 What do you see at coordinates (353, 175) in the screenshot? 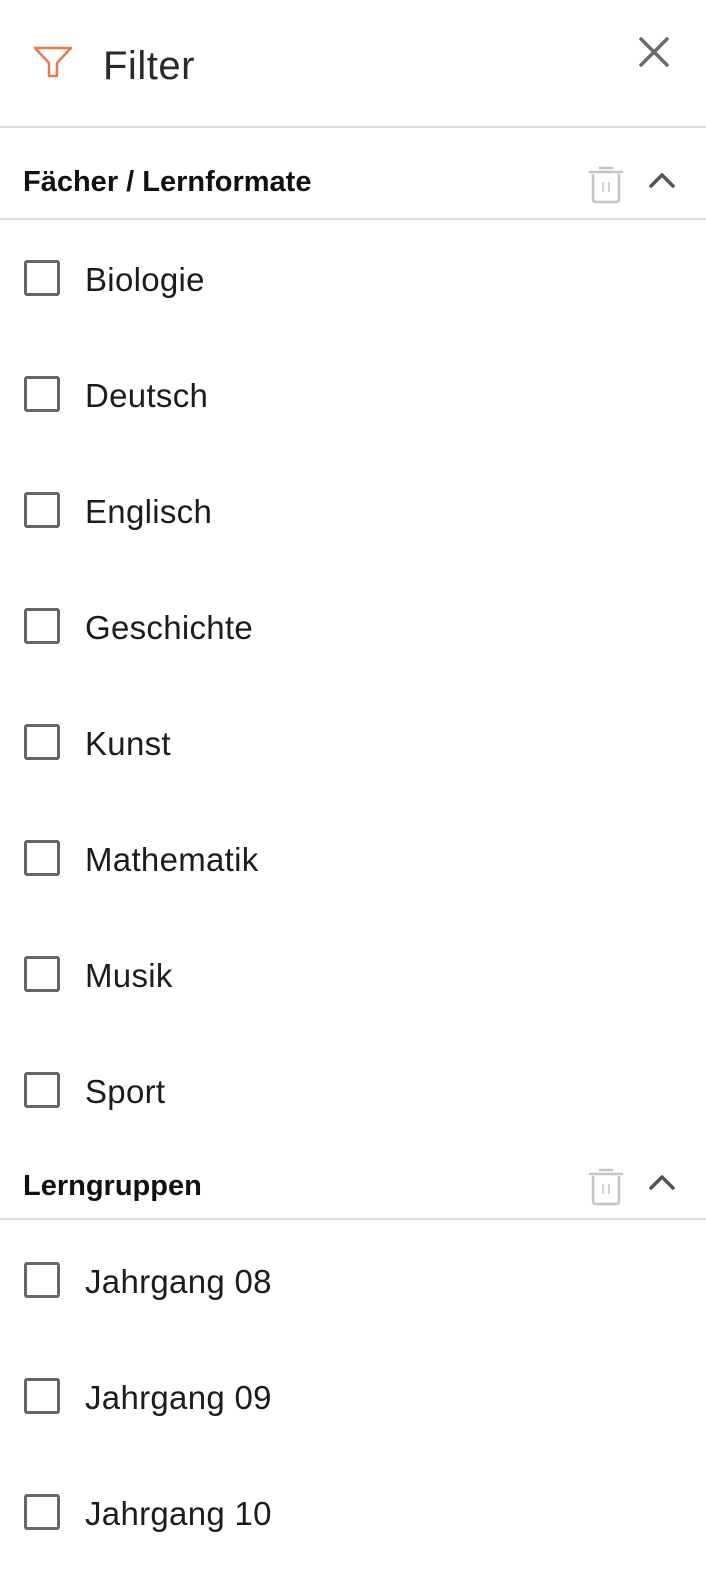
I see `section-header-subjects: Fächer / Lernformate` at bounding box center [353, 175].